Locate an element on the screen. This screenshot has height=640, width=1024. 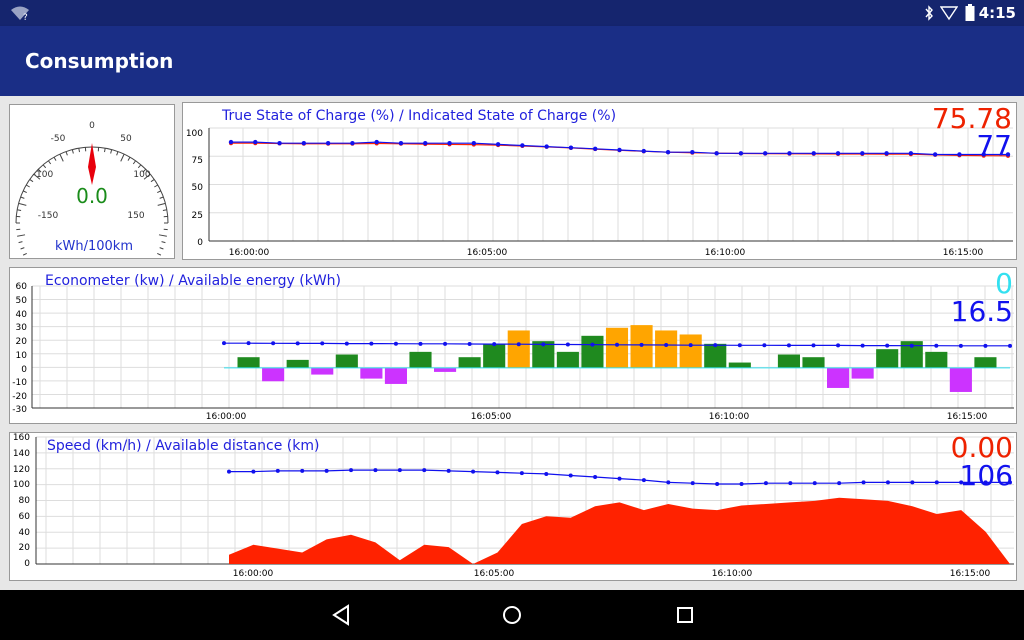
speed-xtick-label: 16:05:00 is located at coordinates (494, 574).